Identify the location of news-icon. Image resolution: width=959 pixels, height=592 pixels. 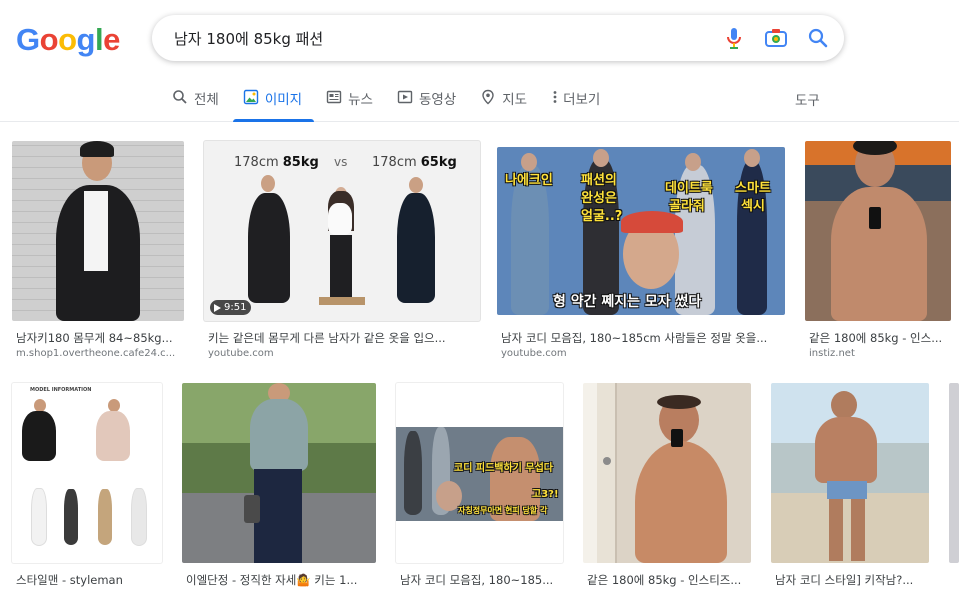
(334, 97).